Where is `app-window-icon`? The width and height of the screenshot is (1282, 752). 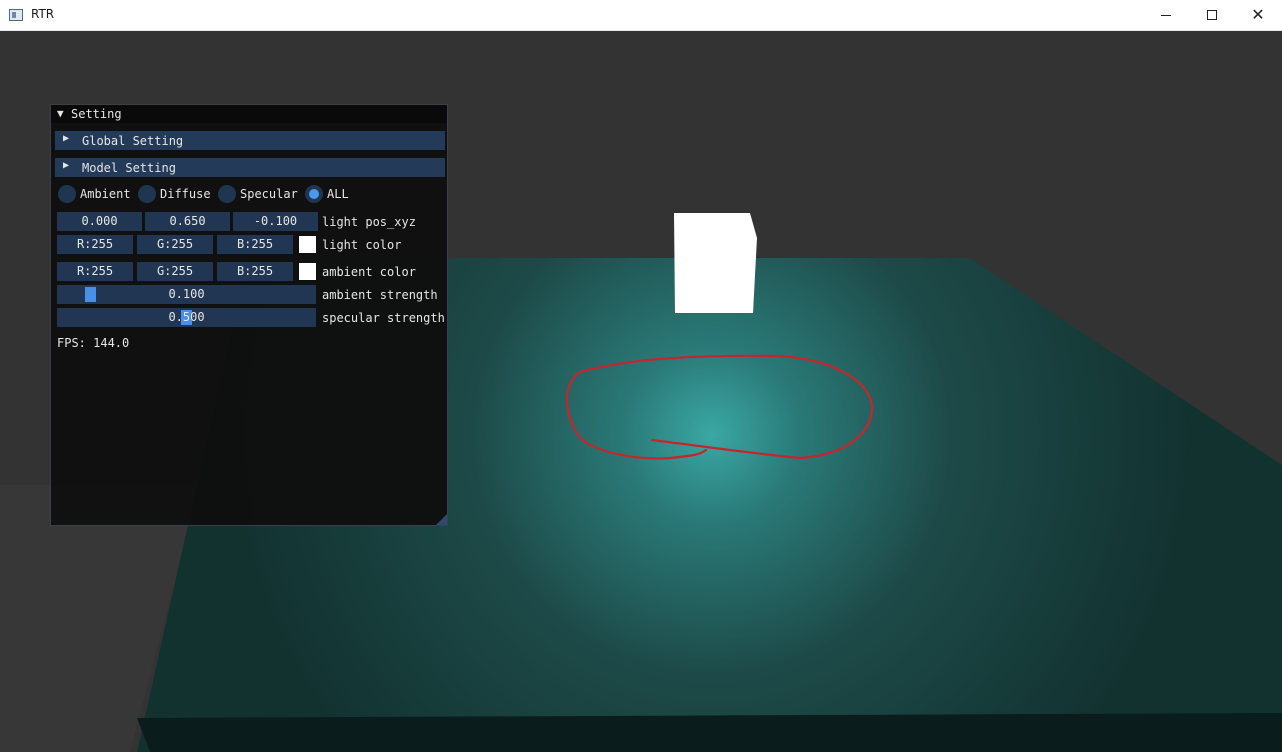
app-window-icon is located at coordinates (16, 15).